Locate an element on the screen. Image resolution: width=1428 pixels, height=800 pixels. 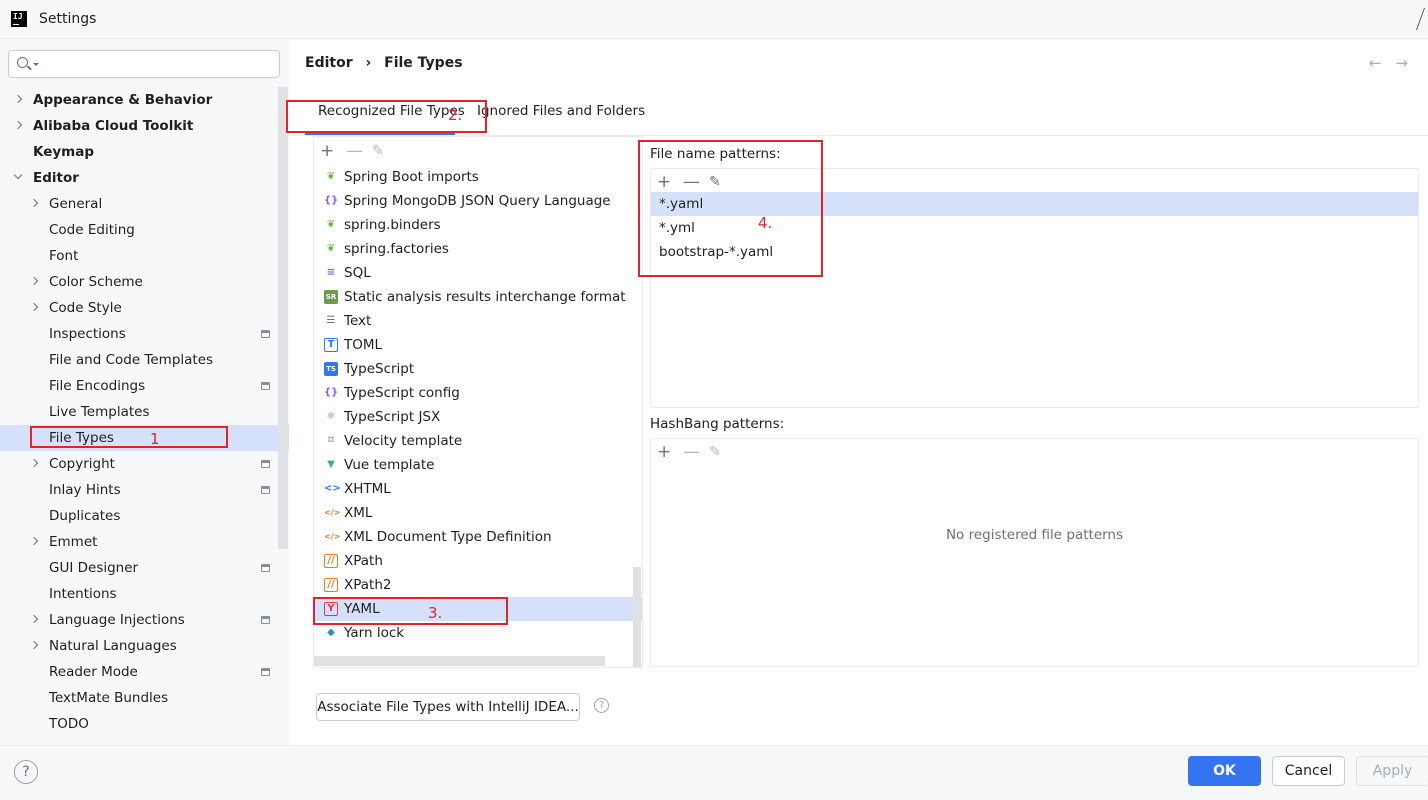
file-type-row-xhtml: <> XHTML is located at coordinates (478, 489).